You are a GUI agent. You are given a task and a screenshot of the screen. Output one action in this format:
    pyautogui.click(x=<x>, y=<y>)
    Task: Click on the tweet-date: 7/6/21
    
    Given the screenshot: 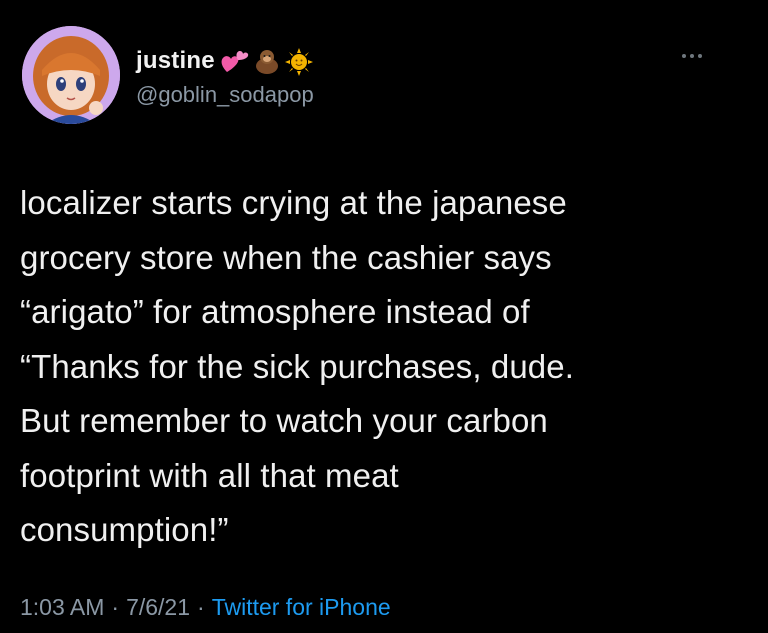 What is the action you would take?
    pyautogui.click(x=158, y=607)
    